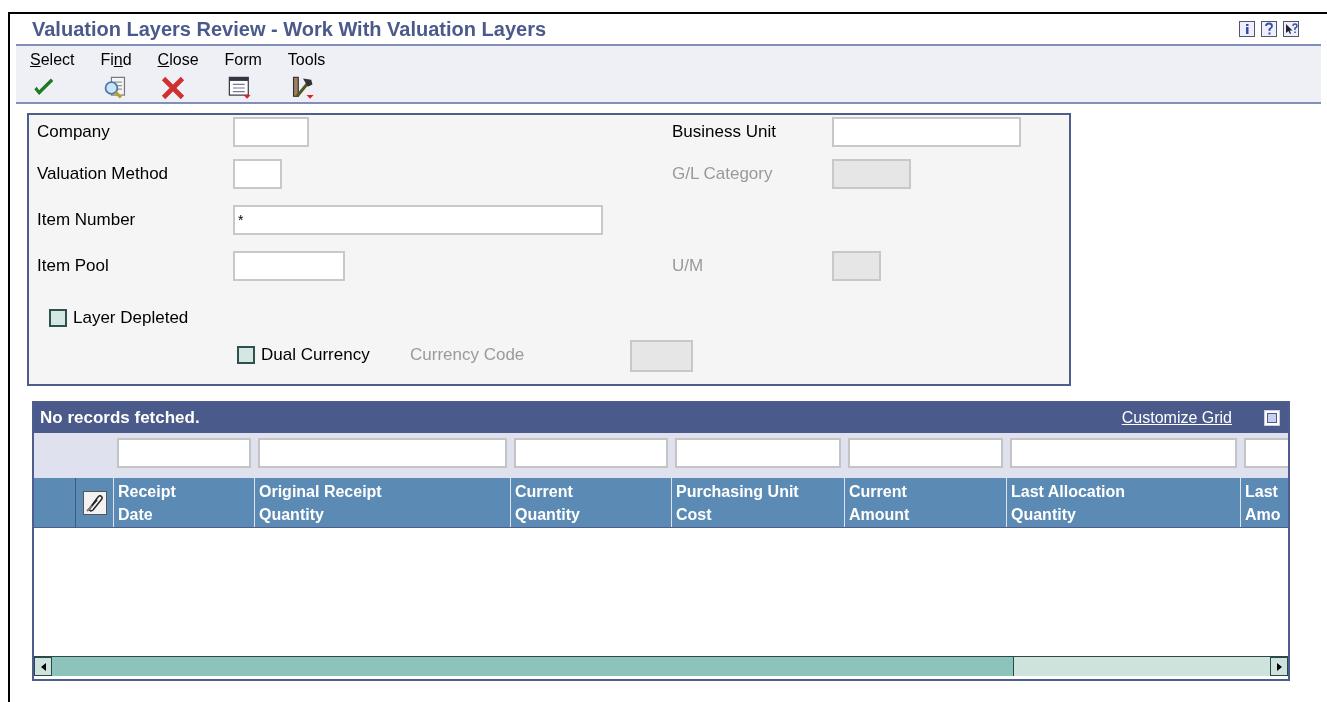 The height and width of the screenshot is (702, 1327). What do you see at coordinates (688, 266) in the screenshot?
I see `field-label: U/M` at bounding box center [688, 266].